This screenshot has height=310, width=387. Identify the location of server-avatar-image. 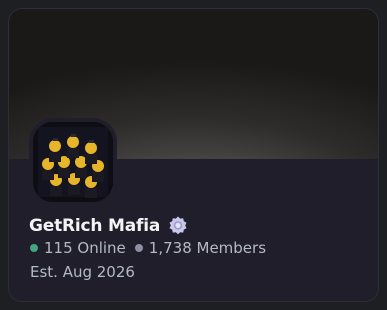
(73, 162).